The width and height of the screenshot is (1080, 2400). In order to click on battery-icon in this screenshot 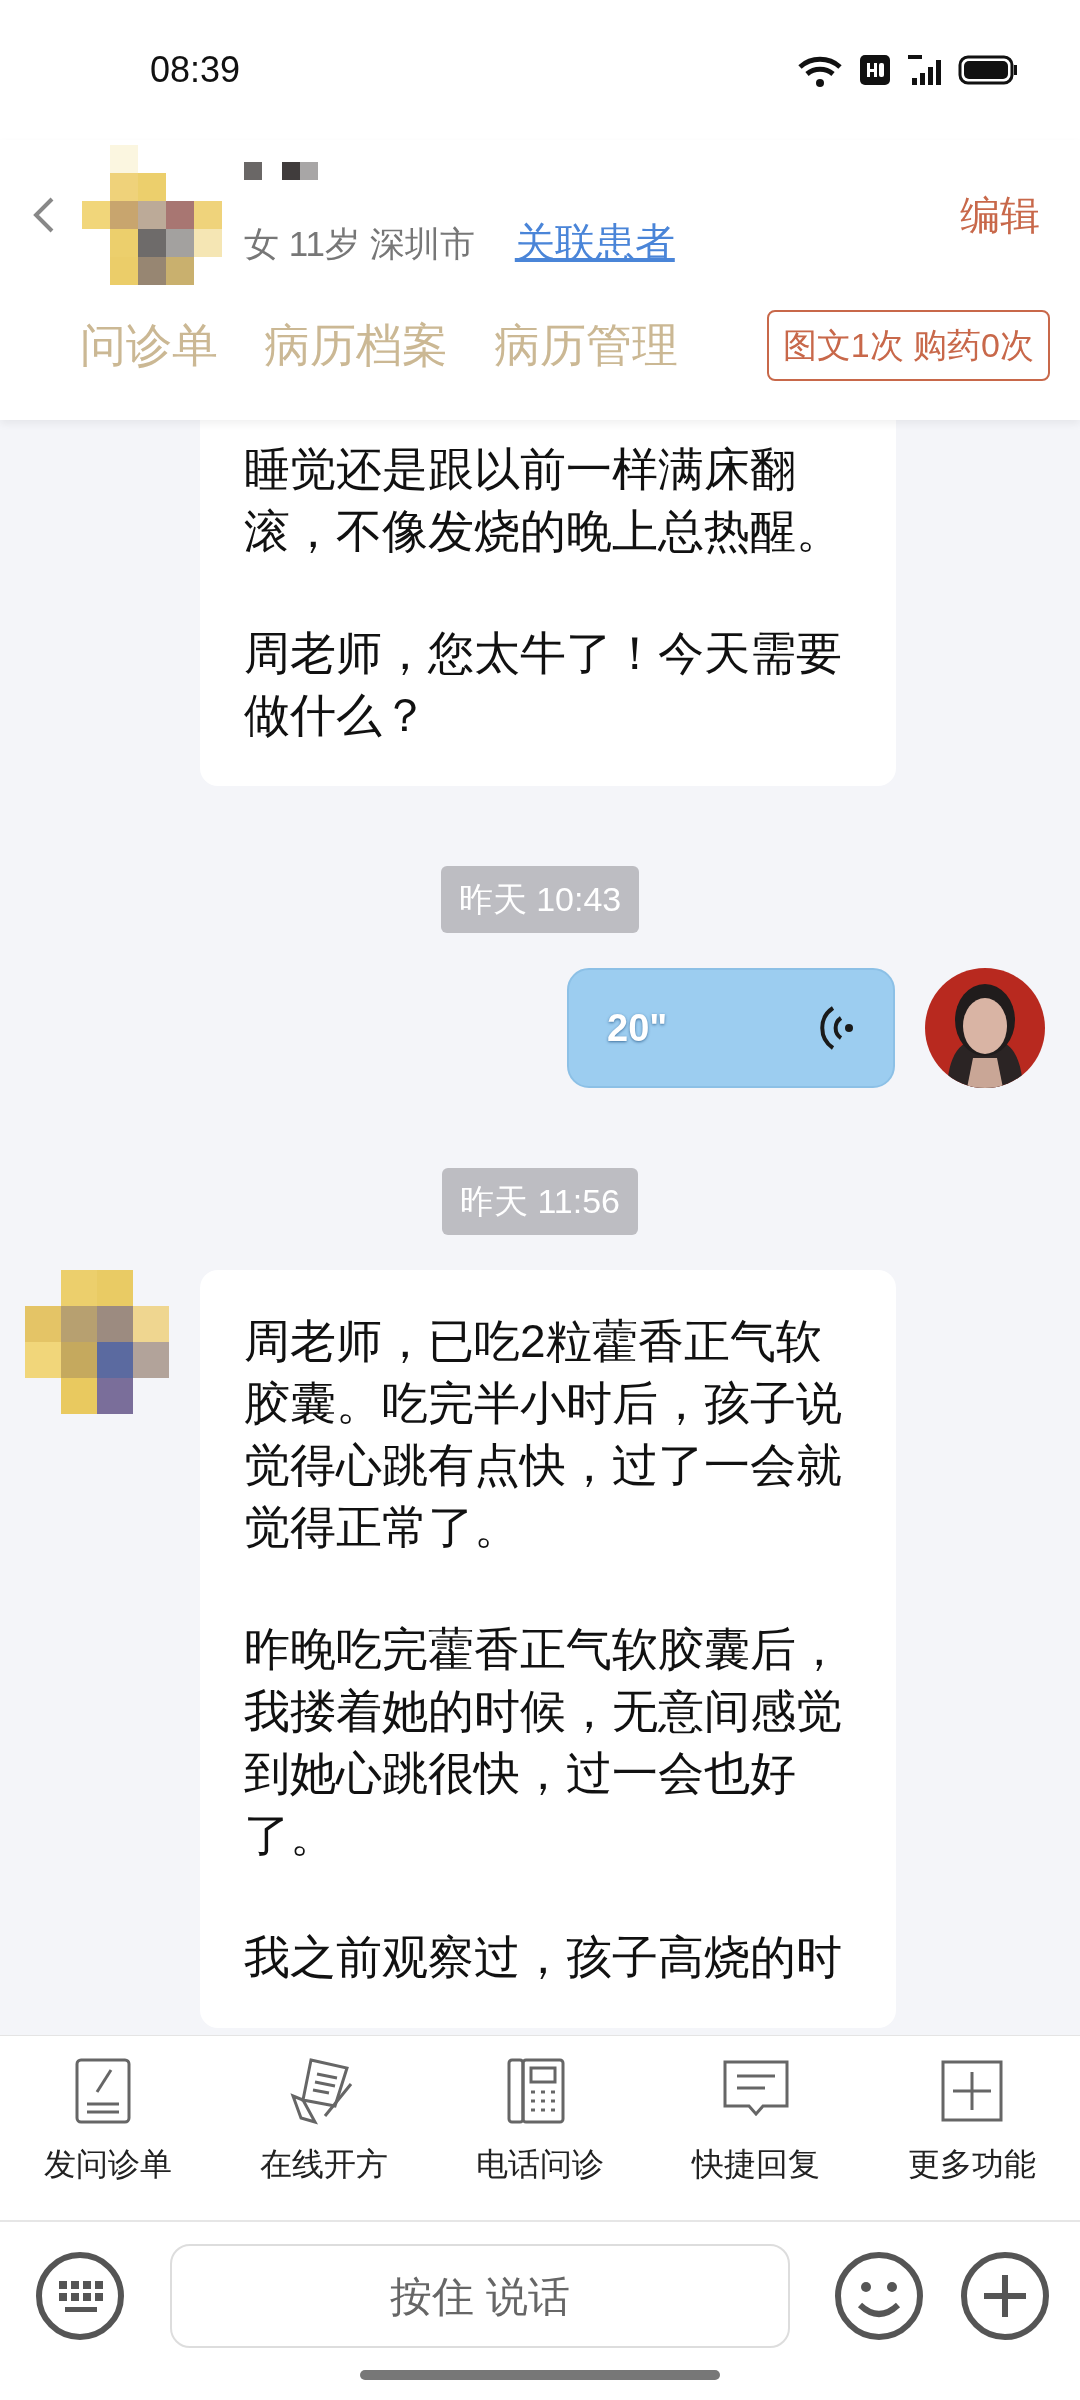, I will do `click(988, 70)`.